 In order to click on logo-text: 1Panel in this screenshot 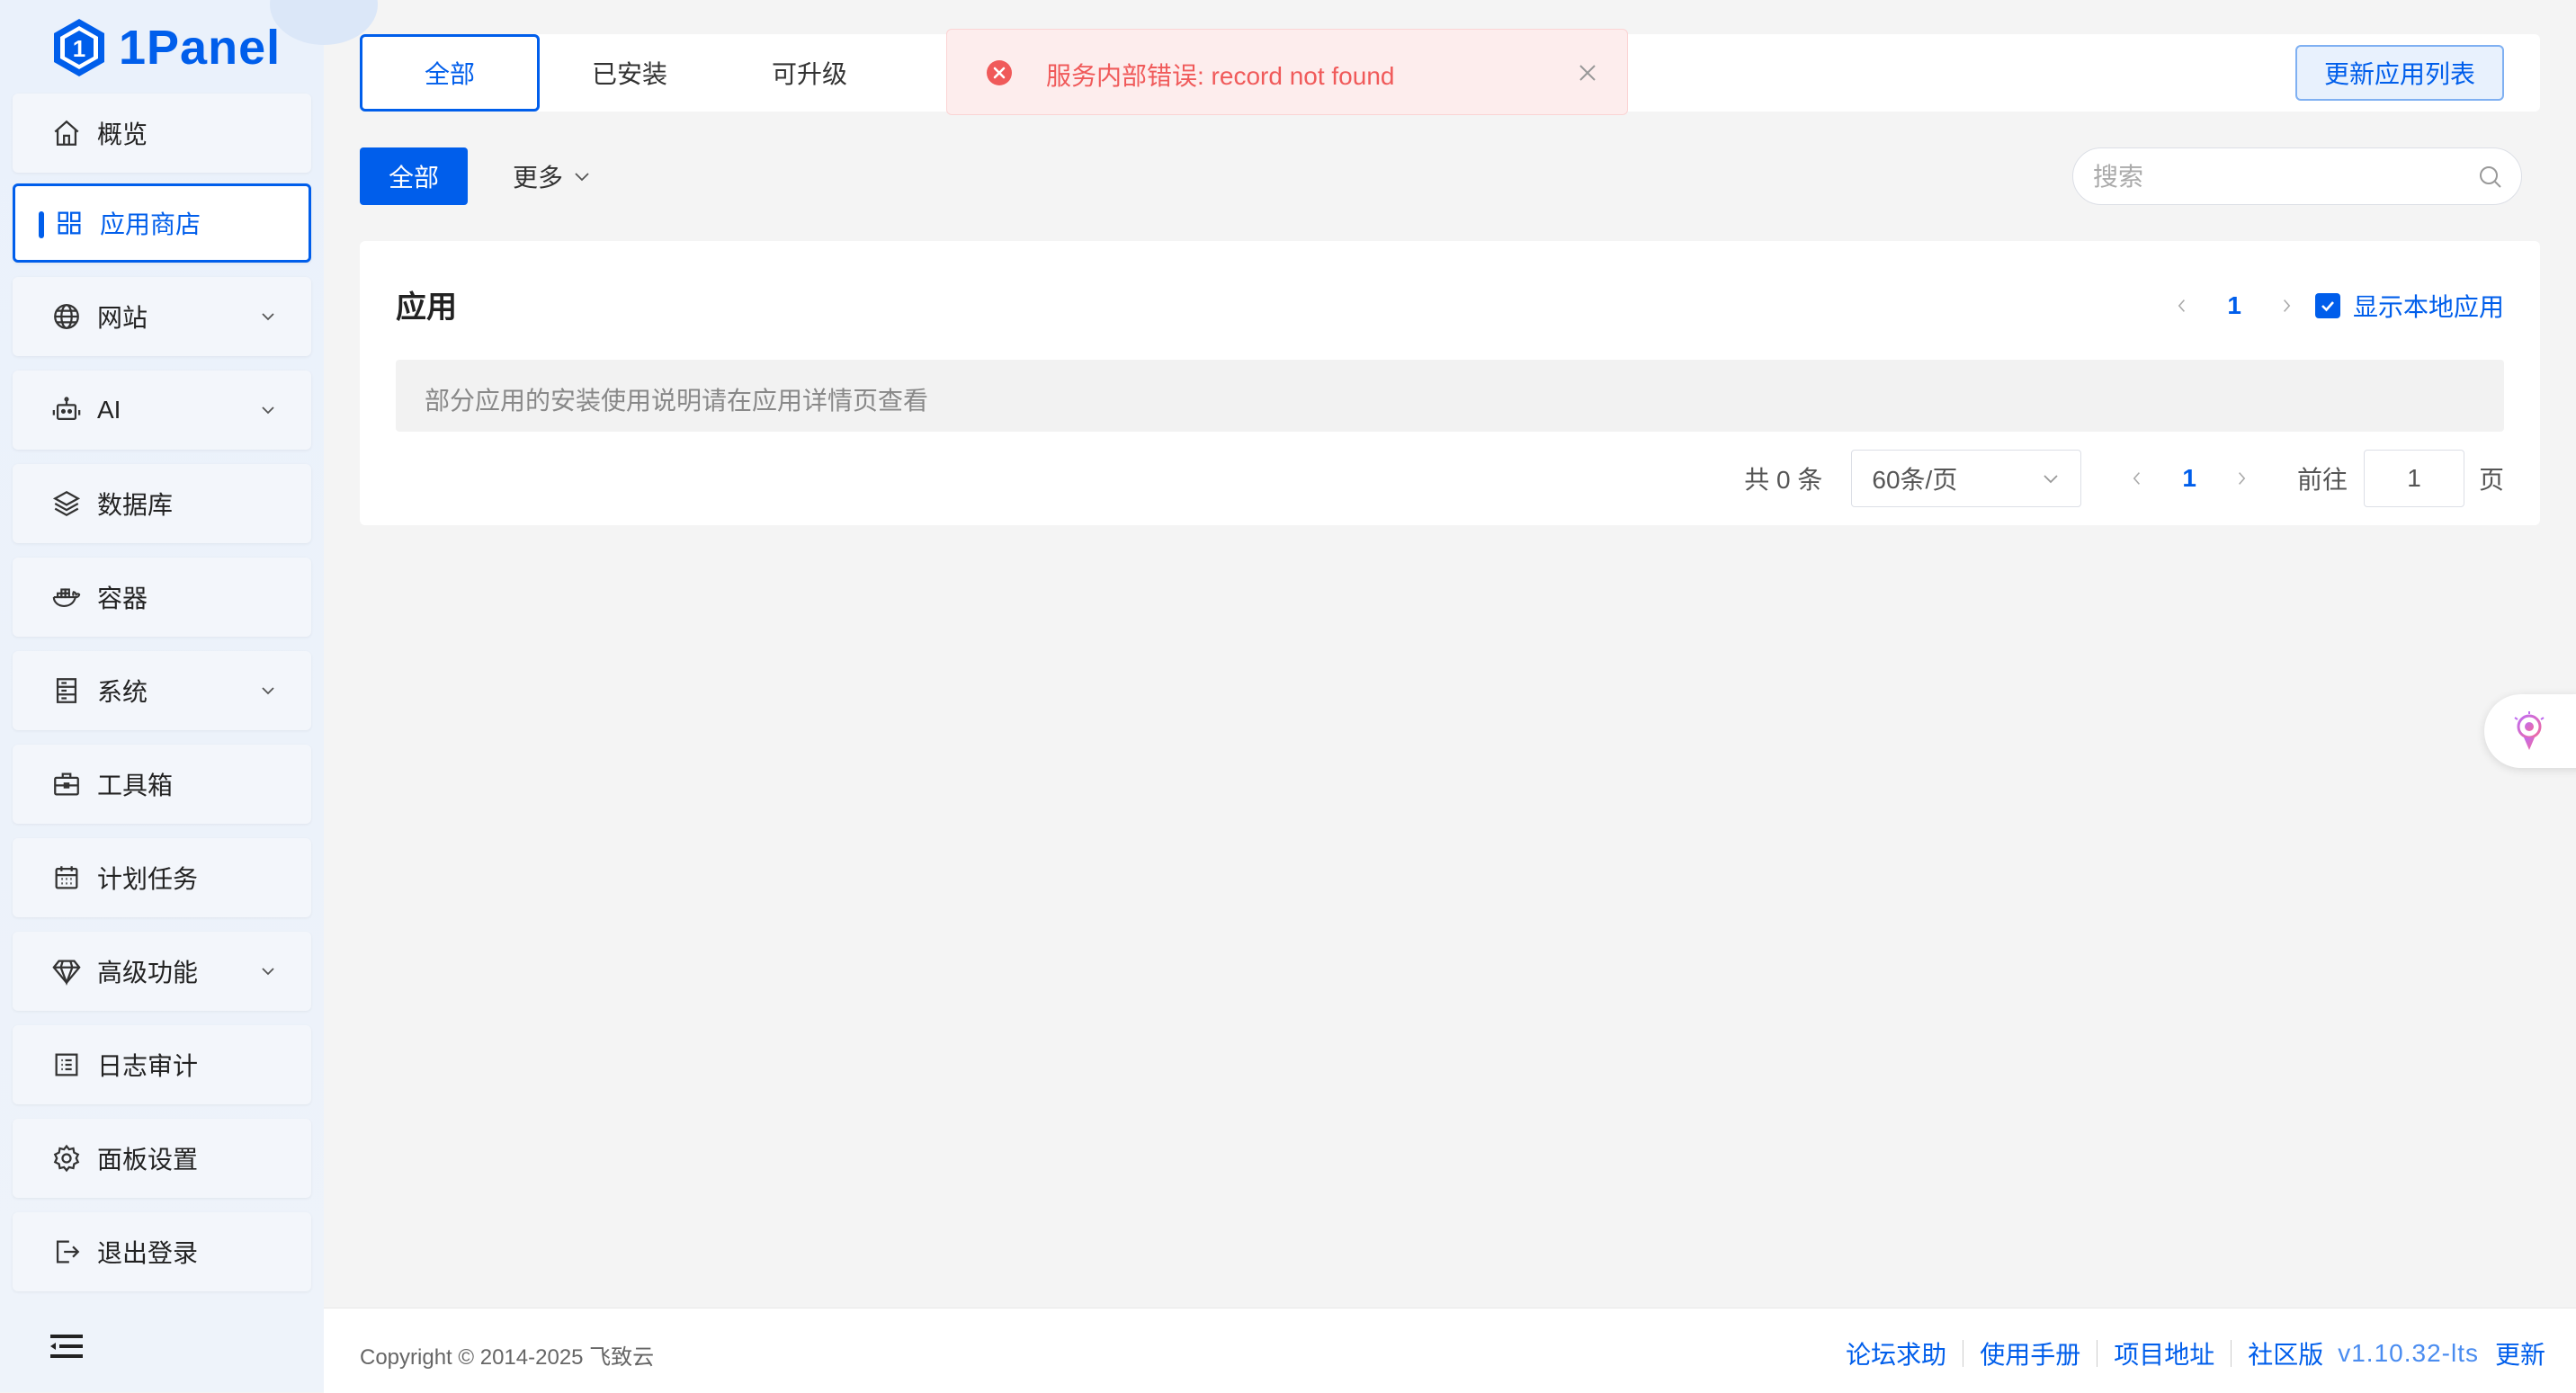, I will do `click(200, 48)`.